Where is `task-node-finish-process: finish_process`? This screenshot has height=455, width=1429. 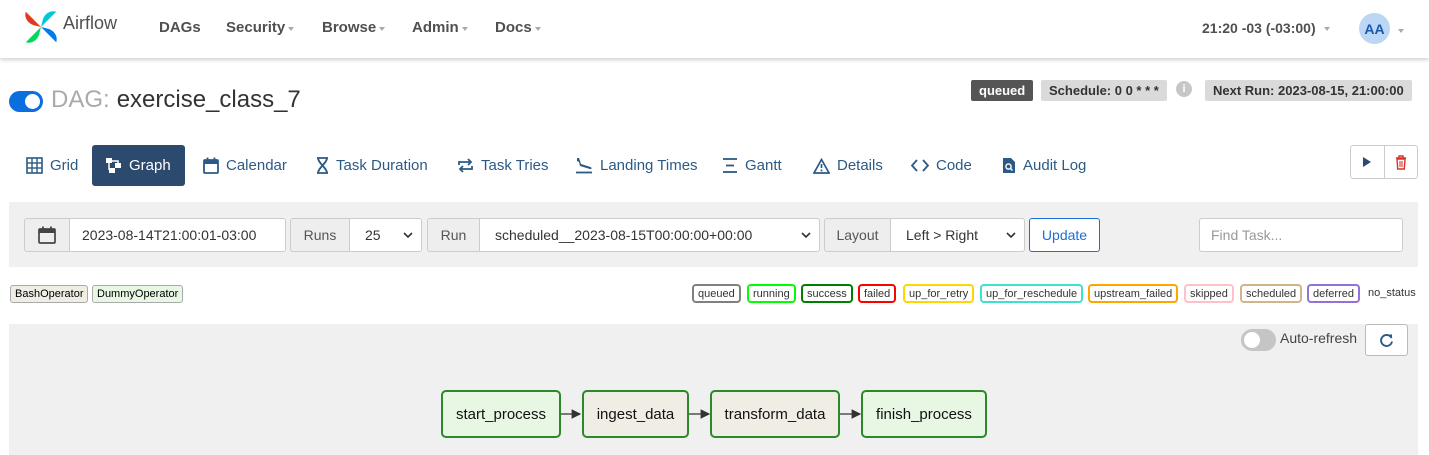 task-node-finish-process: finish_process is located at coordinates (924, 414).